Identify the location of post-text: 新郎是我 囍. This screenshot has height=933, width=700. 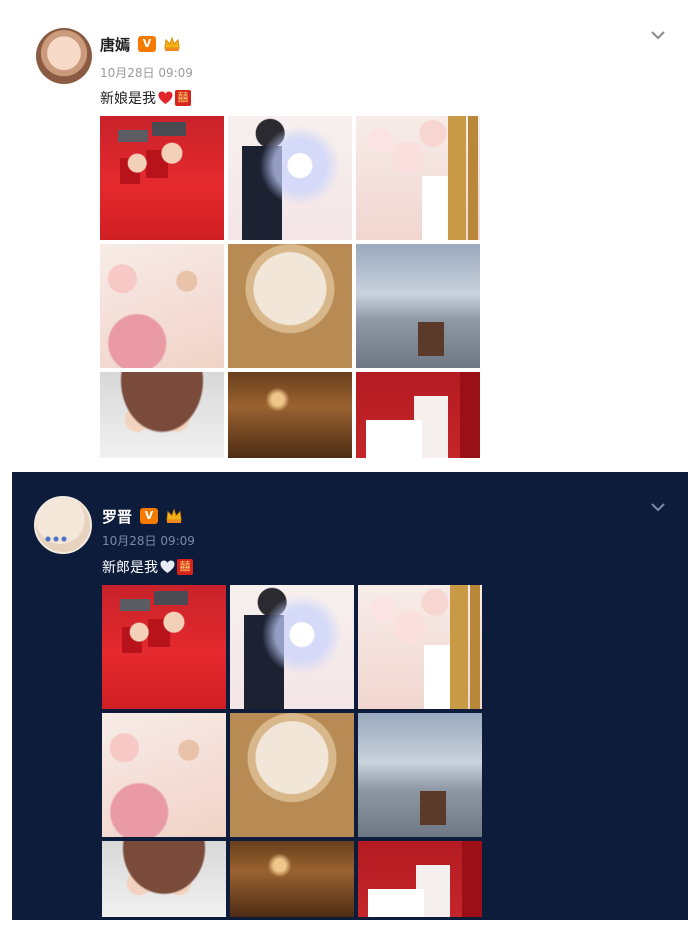
(147, 567).